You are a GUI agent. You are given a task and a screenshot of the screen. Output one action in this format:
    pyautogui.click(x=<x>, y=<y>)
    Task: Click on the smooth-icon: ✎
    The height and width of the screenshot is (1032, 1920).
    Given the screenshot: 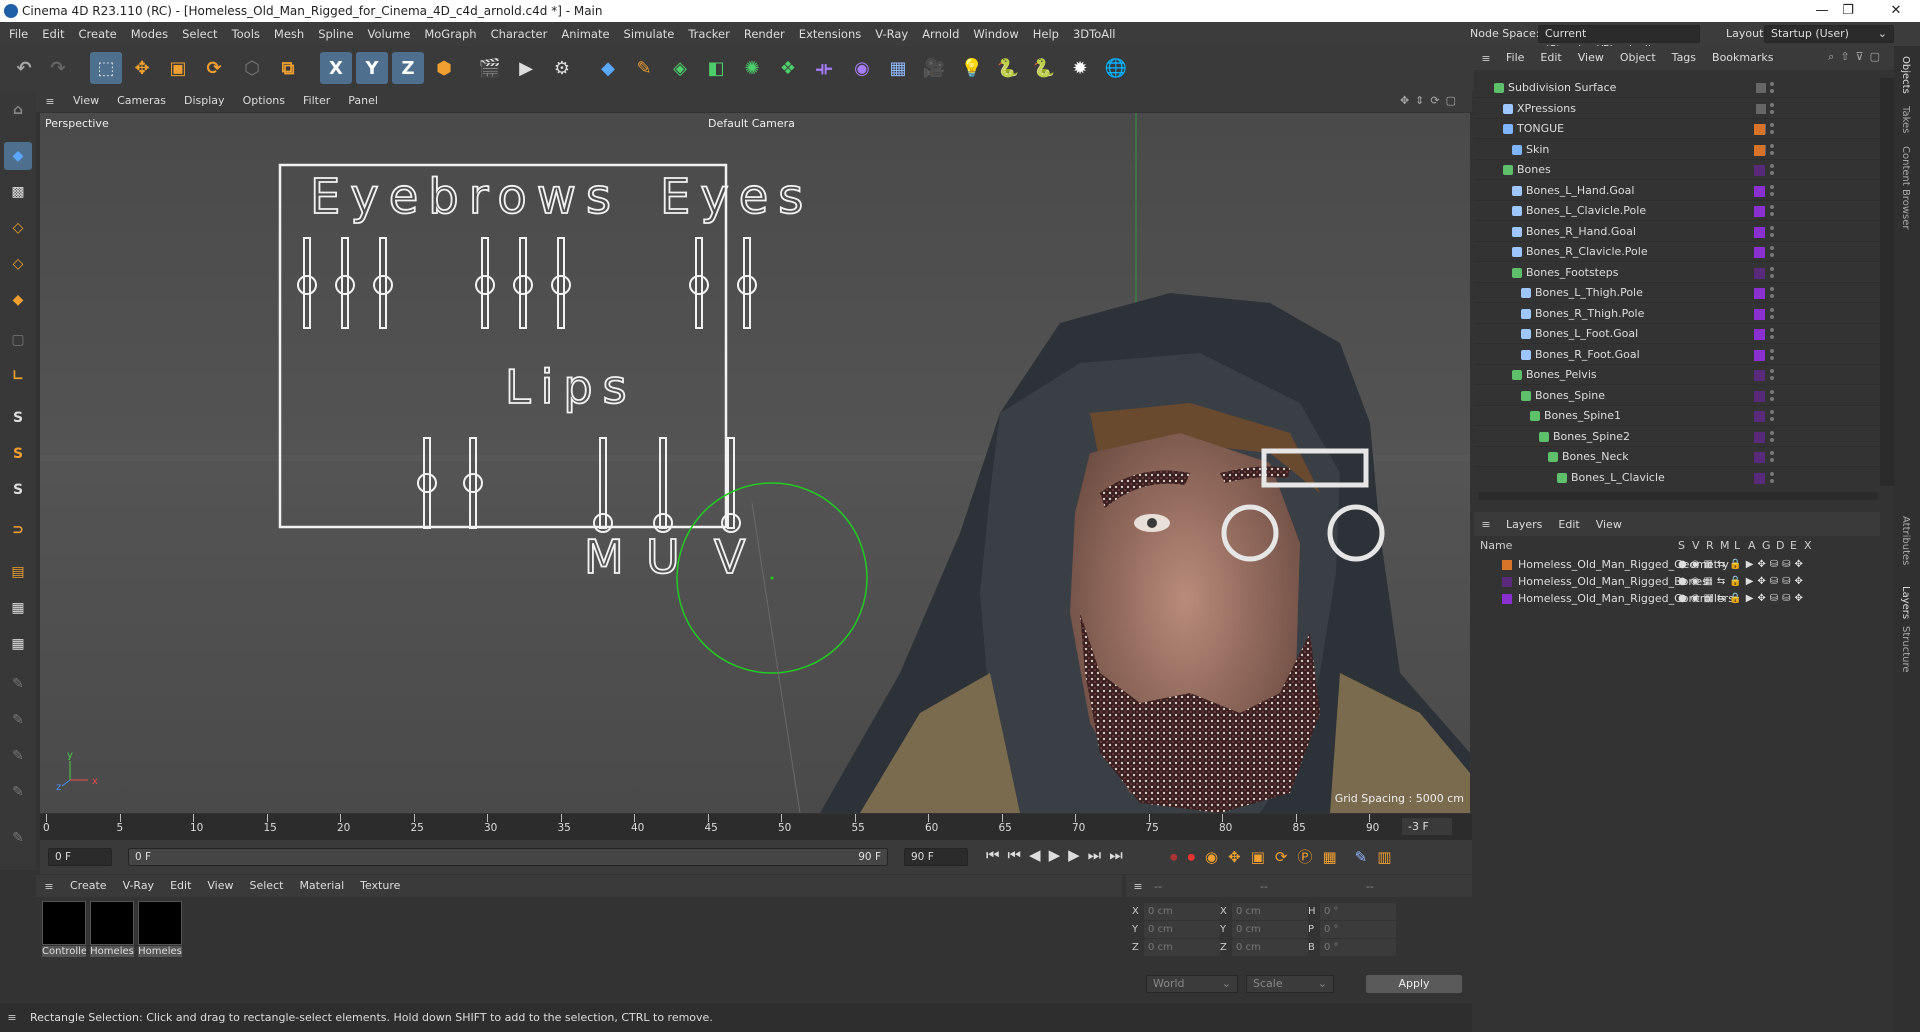 What is the action you would take?
    pyautogui.click(x=18, y=792)
    